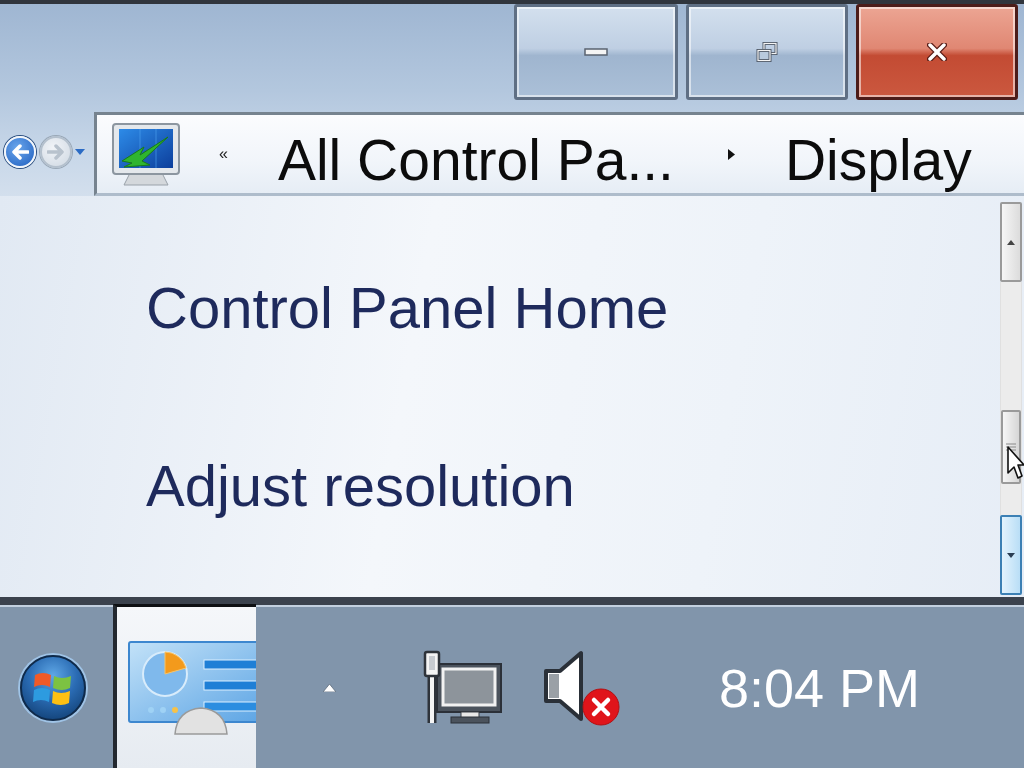 Image resolution: width=1024 pixels, height=768 pixels. What do you see at coordinates (1015, 463) in the screenshot?
I see `mouse-pointer-icon` at bounding box center [1015, 463].